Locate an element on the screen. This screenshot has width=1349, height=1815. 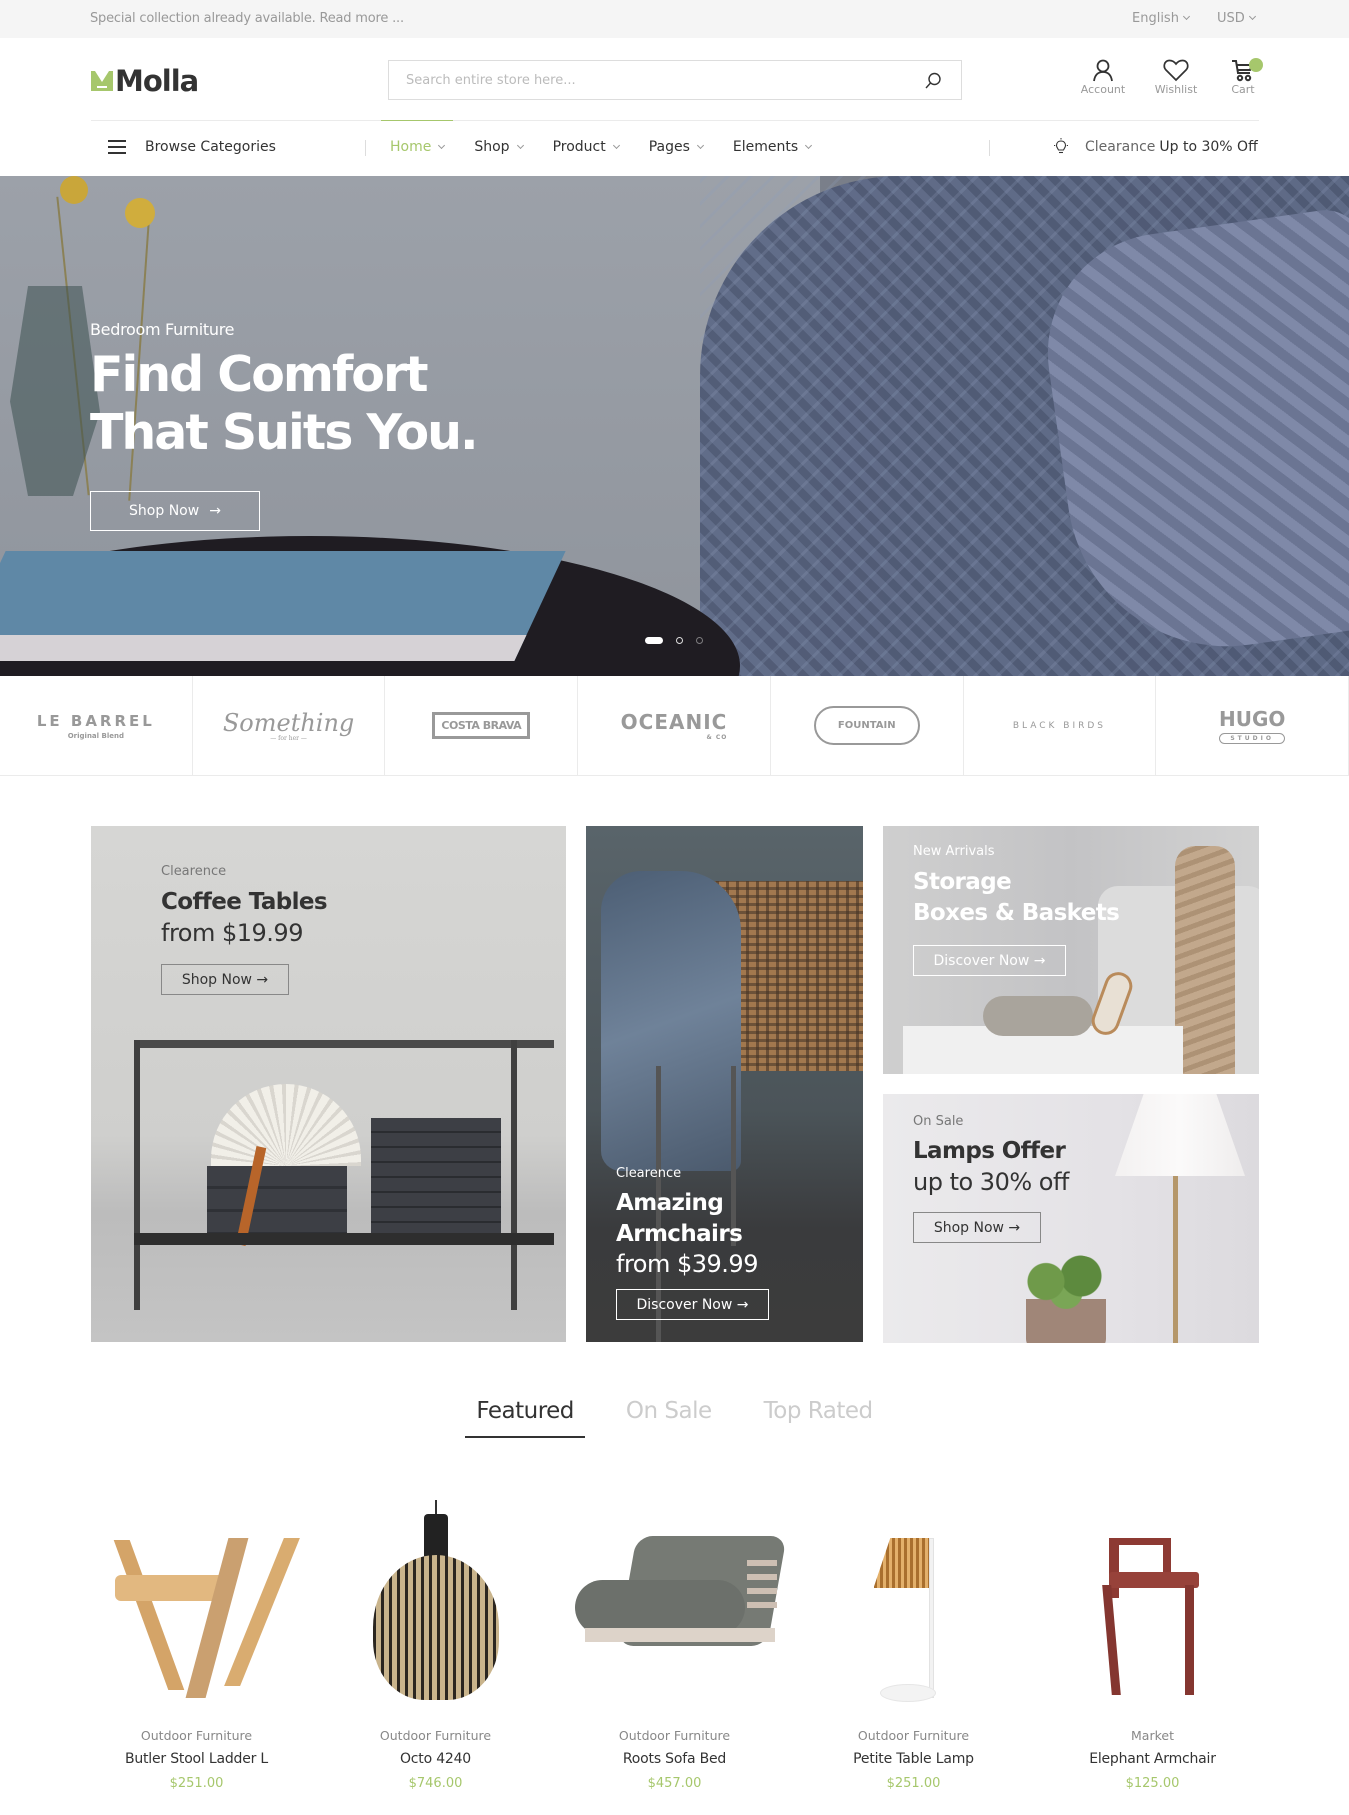
logo-text: Molla is located at coordinates (157, 81).